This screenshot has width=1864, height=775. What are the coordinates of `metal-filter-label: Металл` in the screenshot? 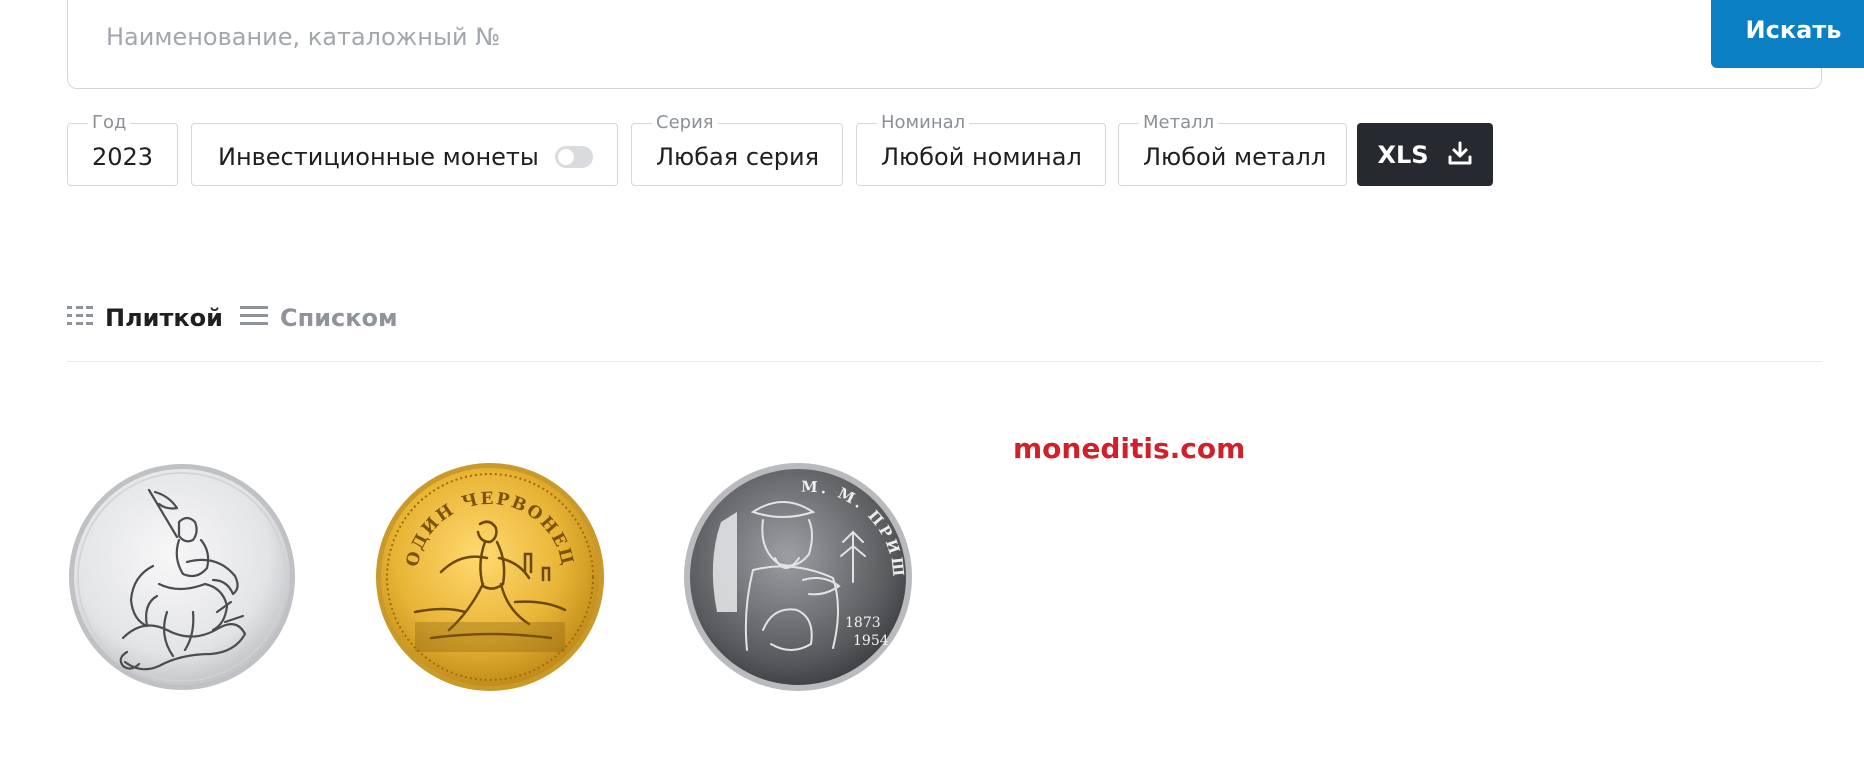 It's located at (1179, 123).